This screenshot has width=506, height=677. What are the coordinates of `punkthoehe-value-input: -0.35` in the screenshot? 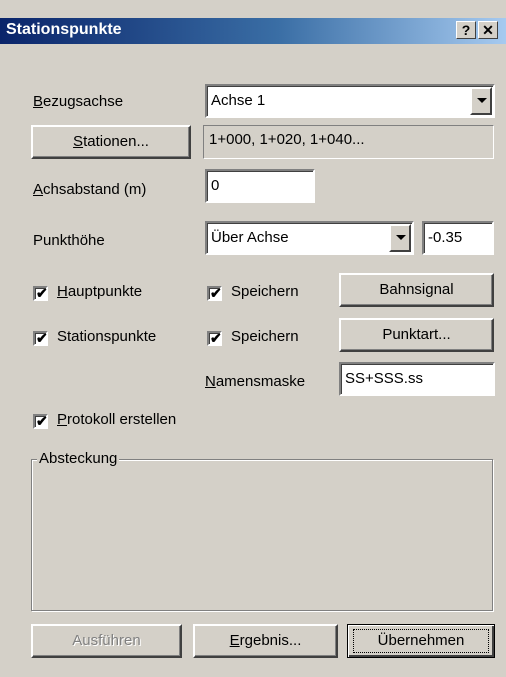 It's located at (458, 238).